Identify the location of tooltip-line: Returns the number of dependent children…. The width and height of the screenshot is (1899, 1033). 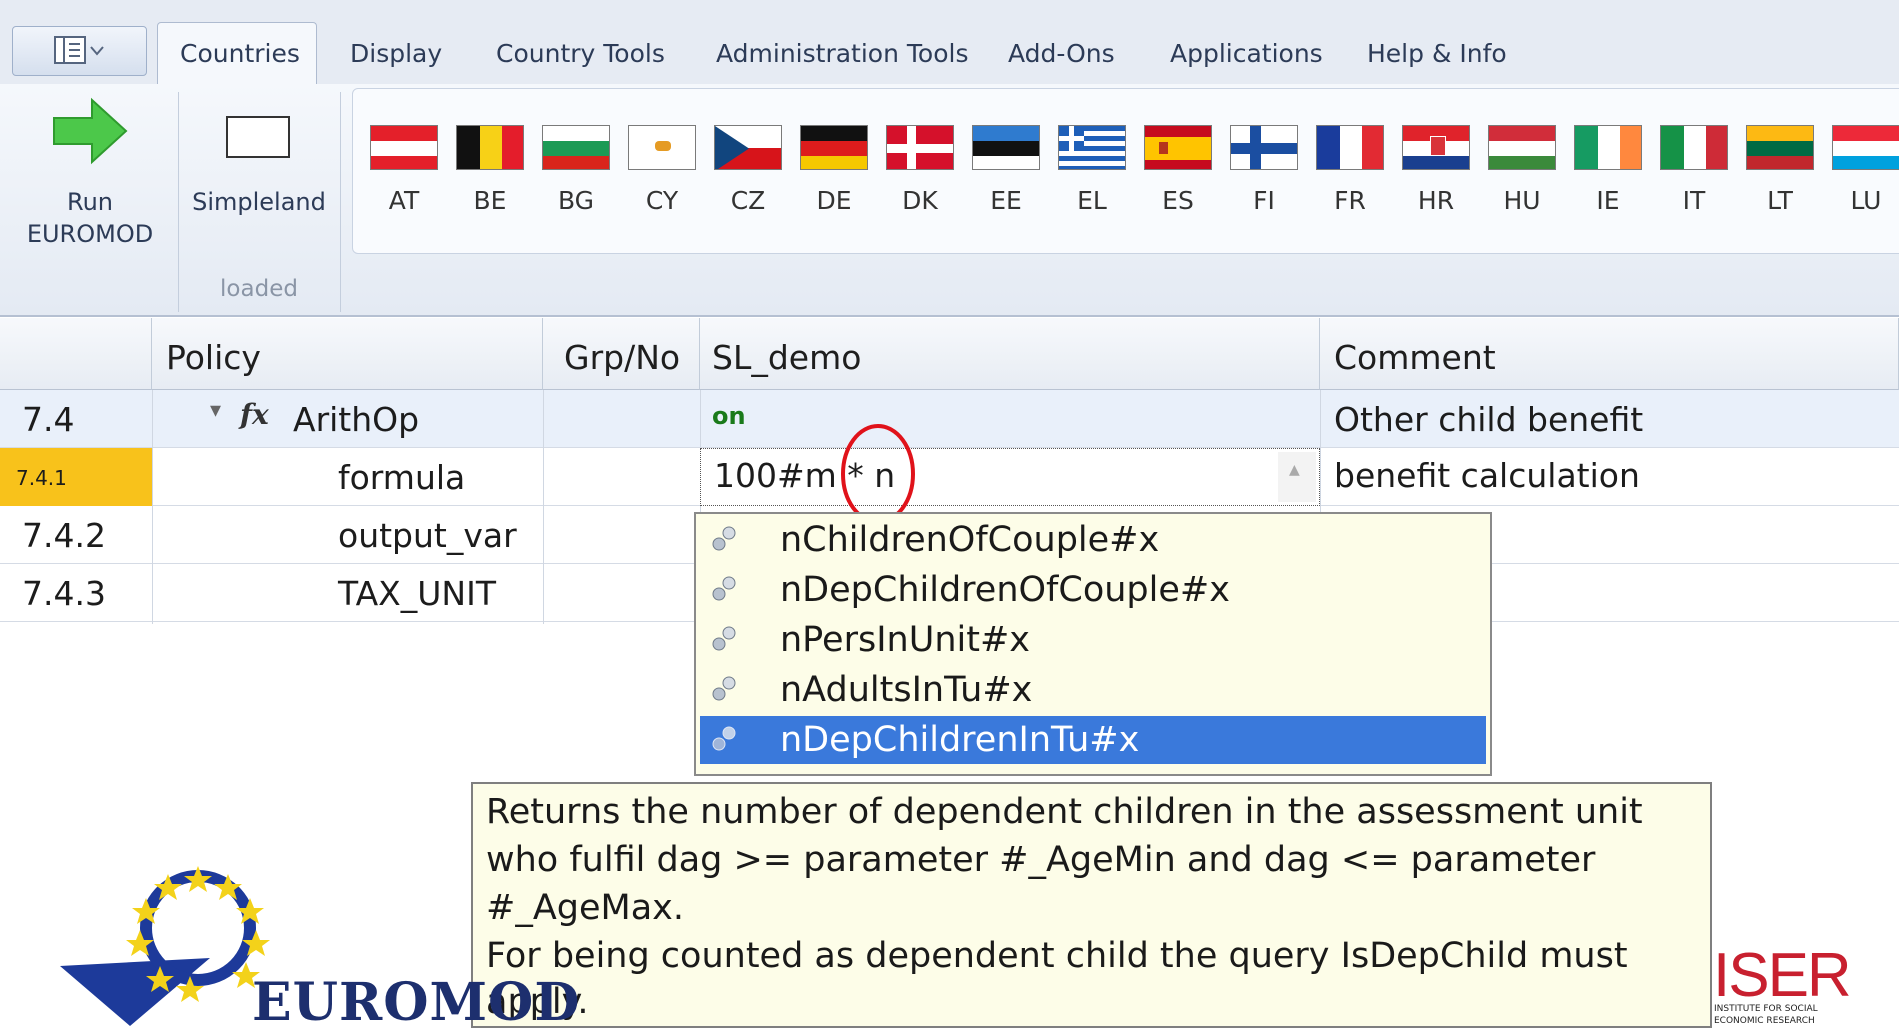
(1064, 812).